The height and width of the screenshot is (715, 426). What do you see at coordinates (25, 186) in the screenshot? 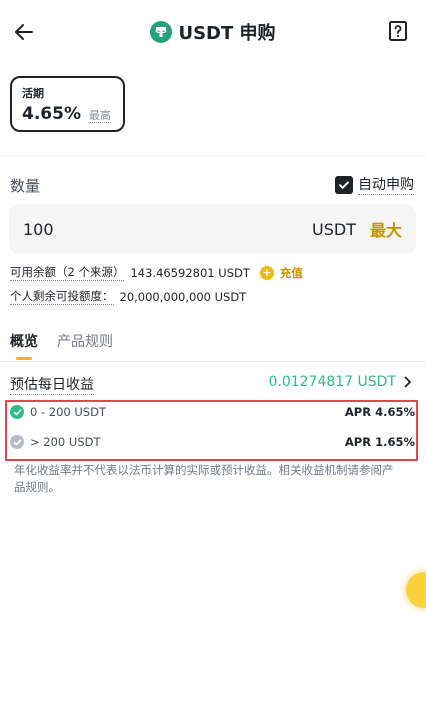
I see `quantity-label: 数量` at bounding box center [25, 186].